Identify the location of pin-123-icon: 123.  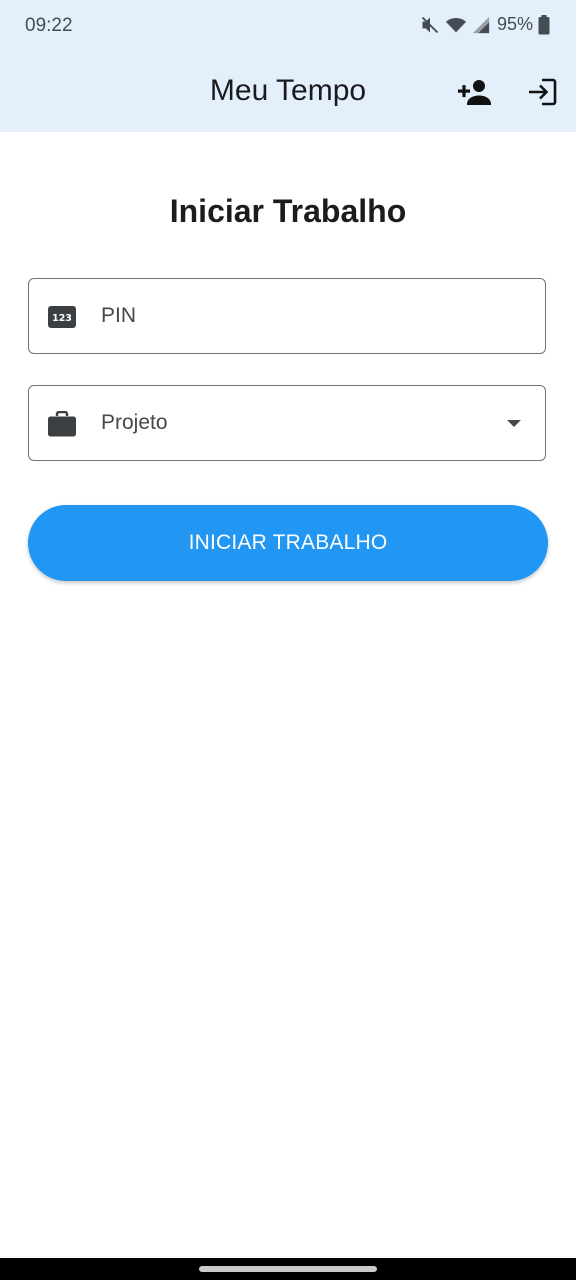
(62, 317).